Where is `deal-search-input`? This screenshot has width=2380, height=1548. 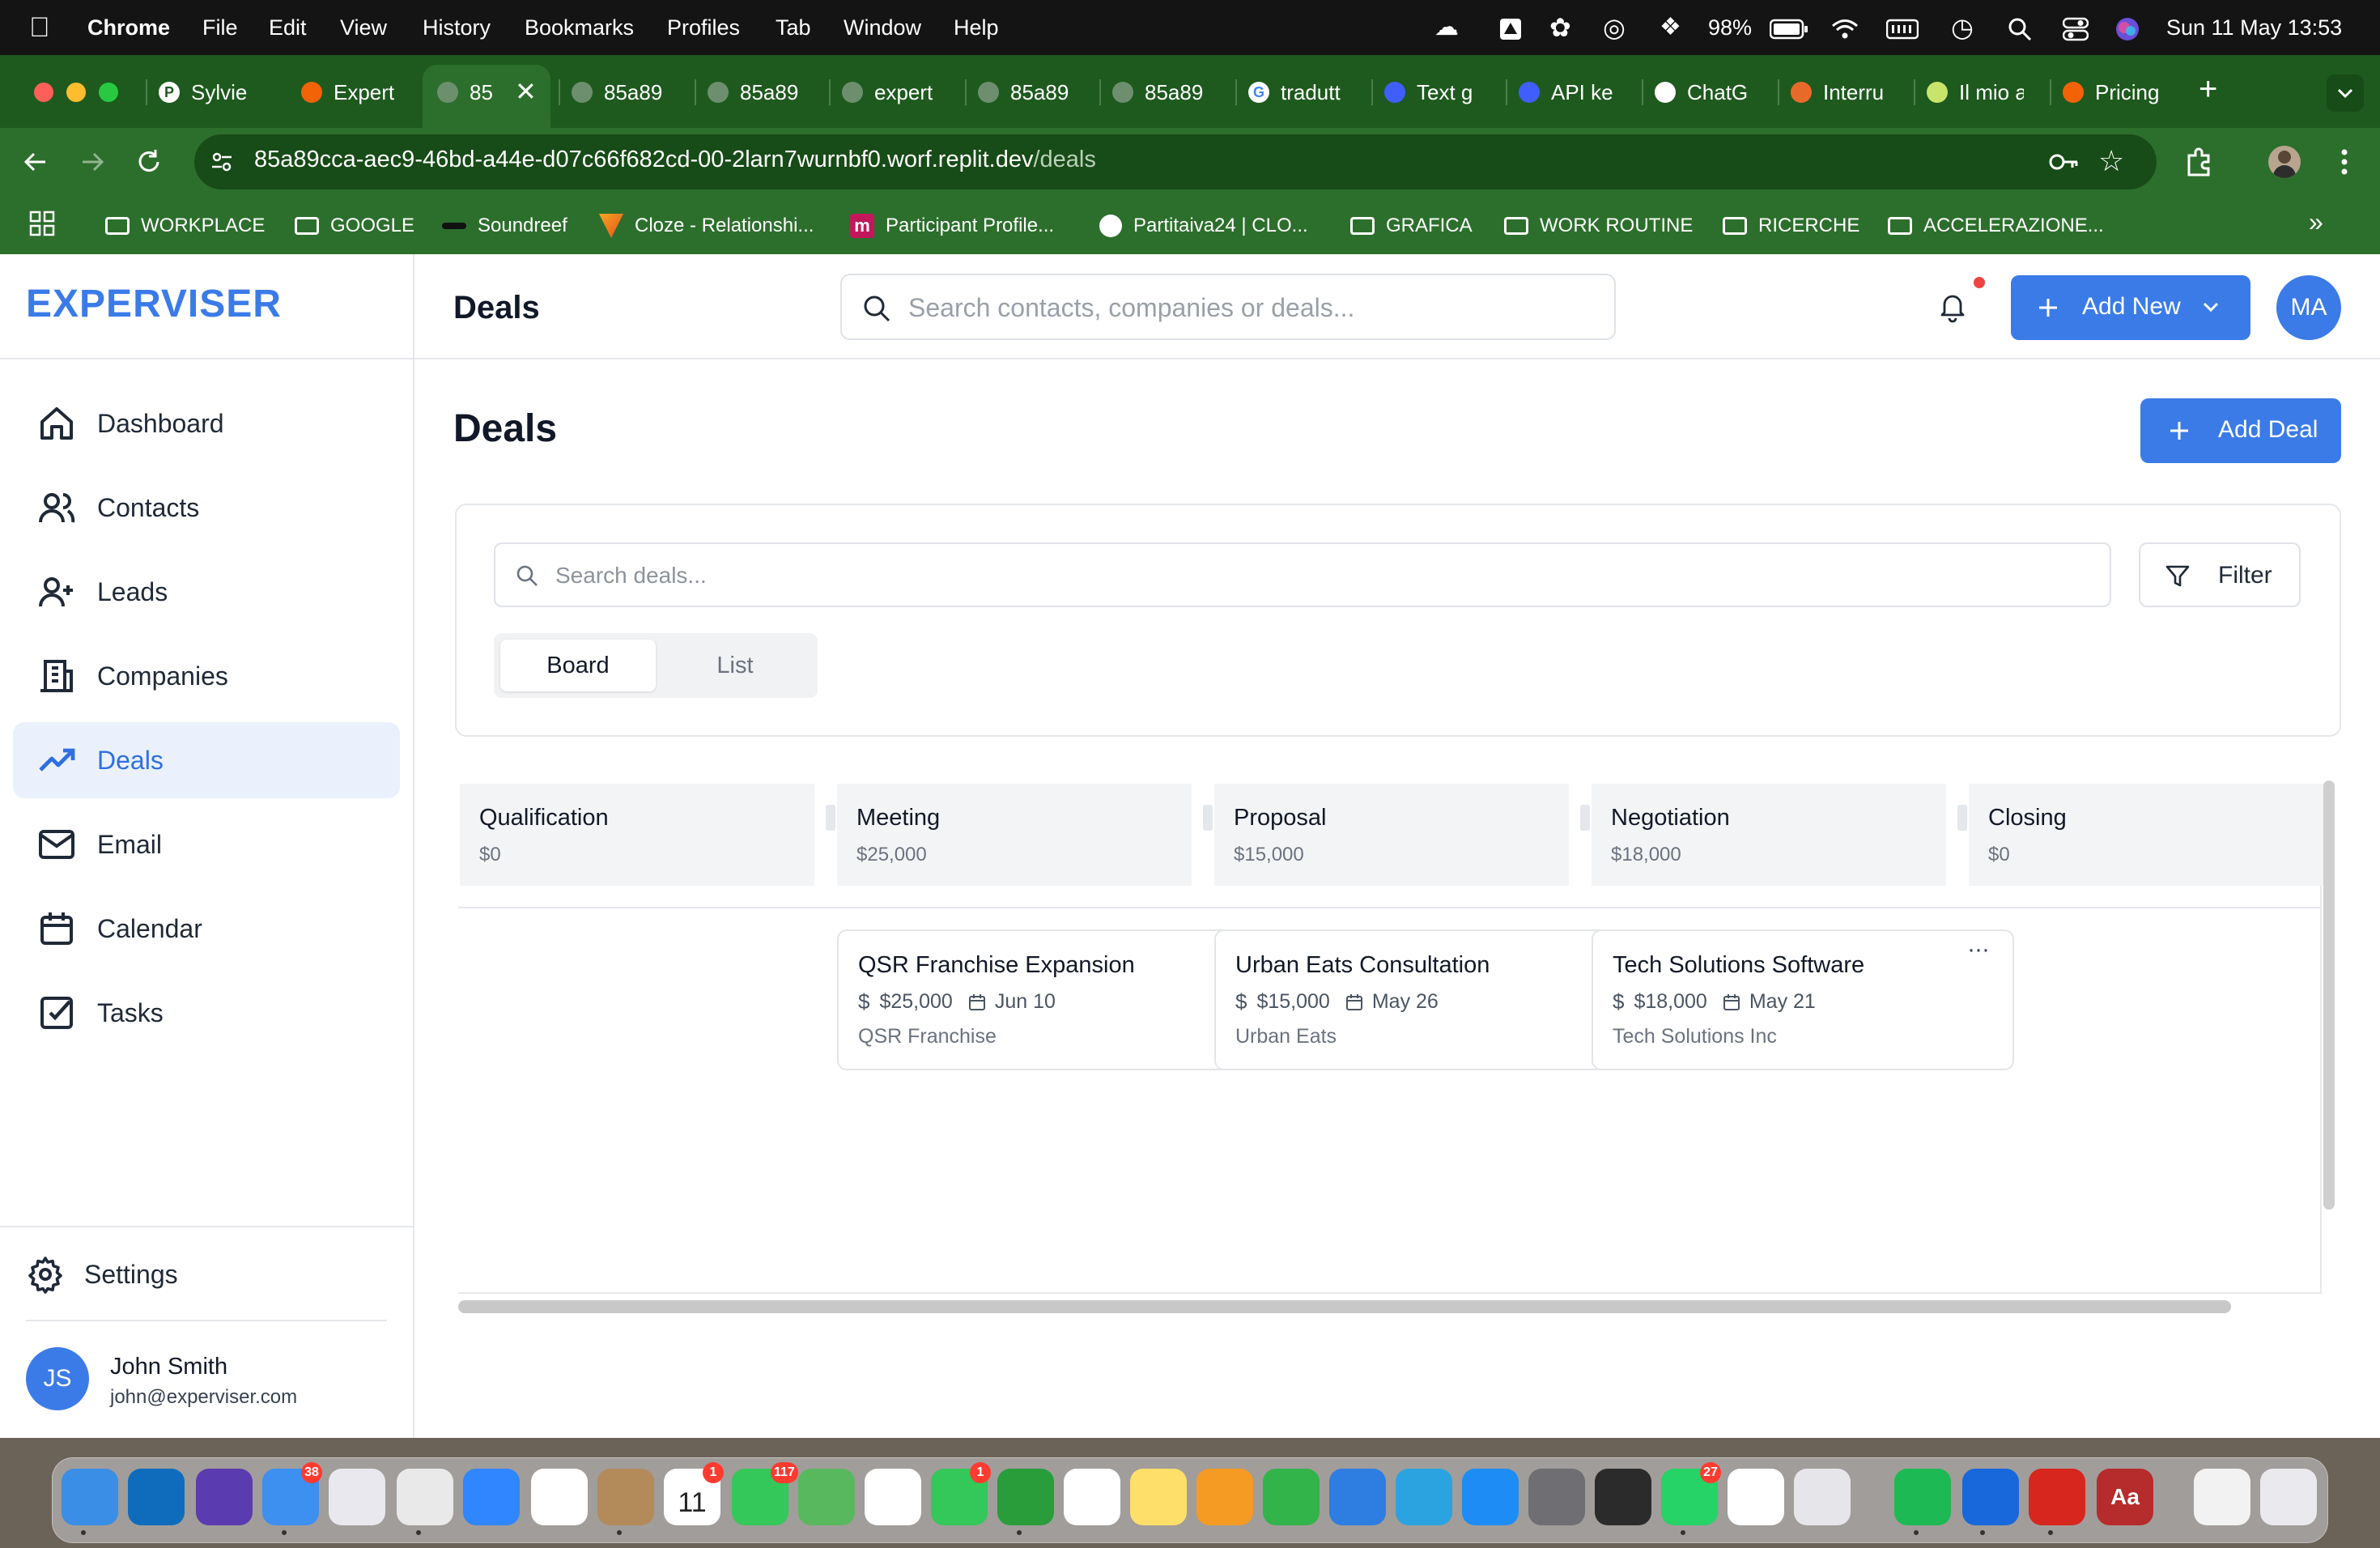 deal-search-input is located at coordinates (1324, 576).